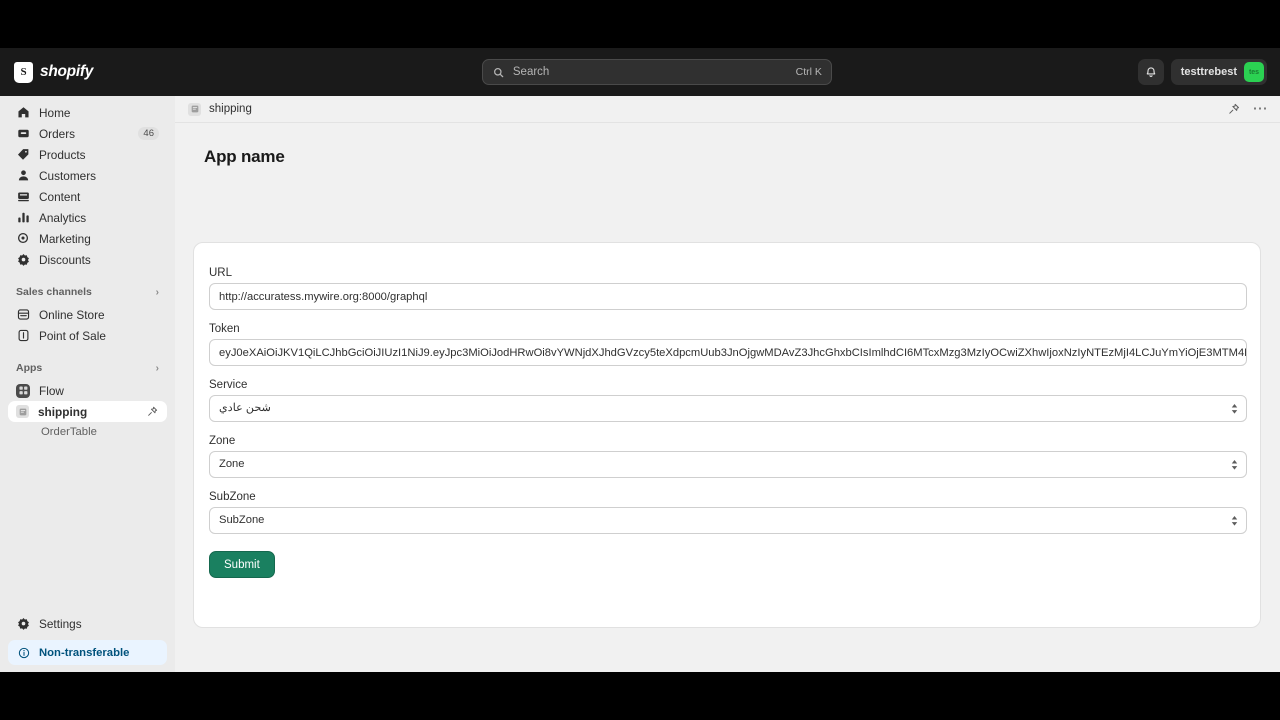  I want to click on search-shortcut-hint: Ctrl K, so click(808, 72).